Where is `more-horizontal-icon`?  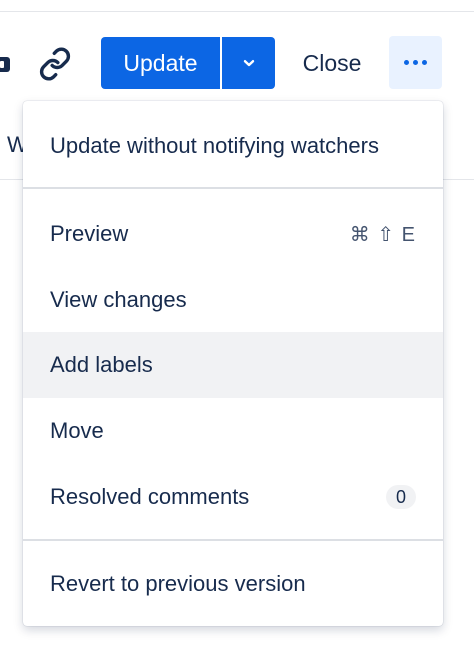 more-horizontal-icon is located at coordinates (415, 62).